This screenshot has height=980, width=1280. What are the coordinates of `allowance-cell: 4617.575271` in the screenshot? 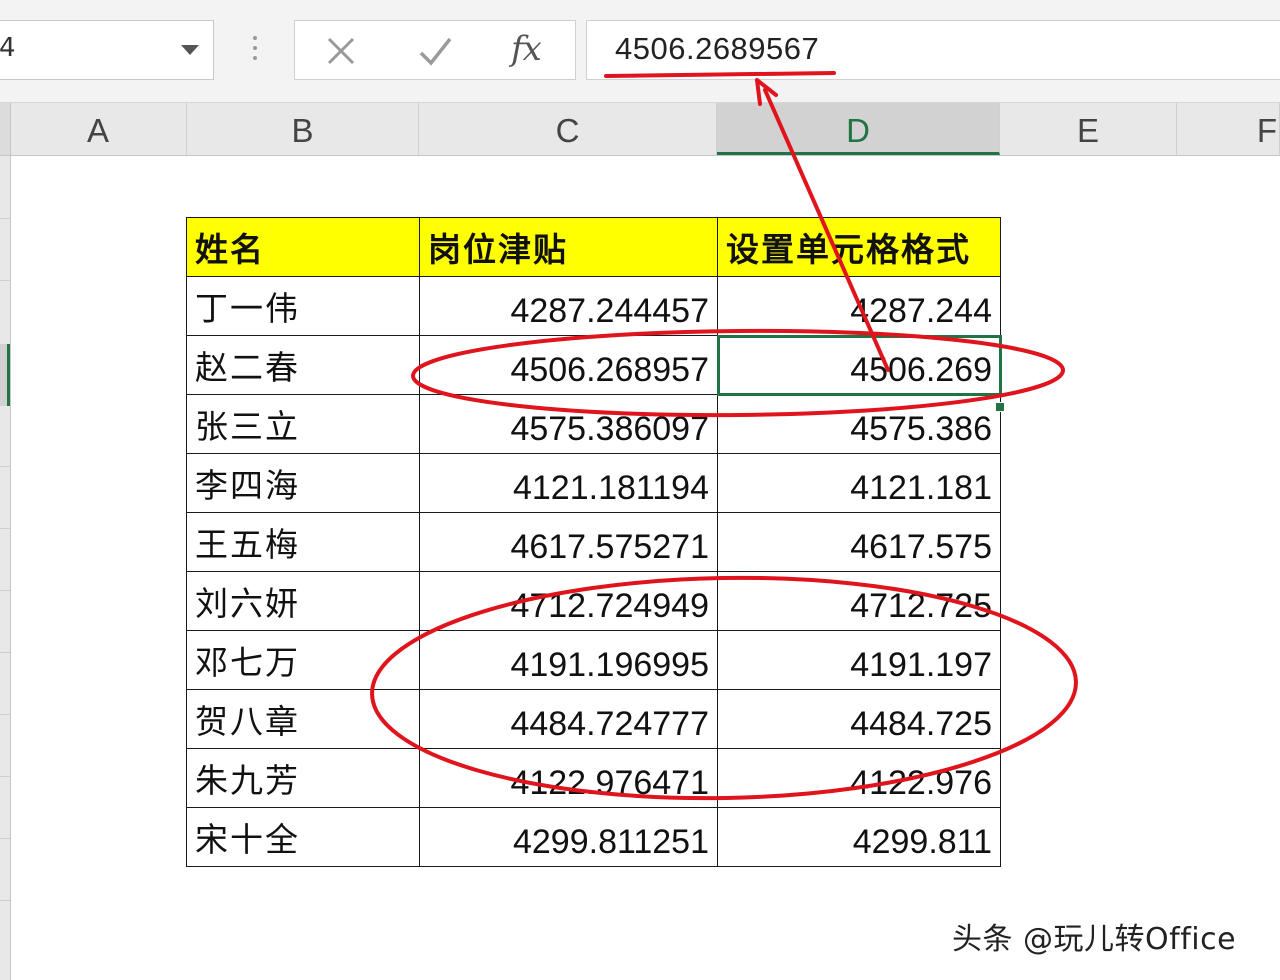 It's located at (568, 542).